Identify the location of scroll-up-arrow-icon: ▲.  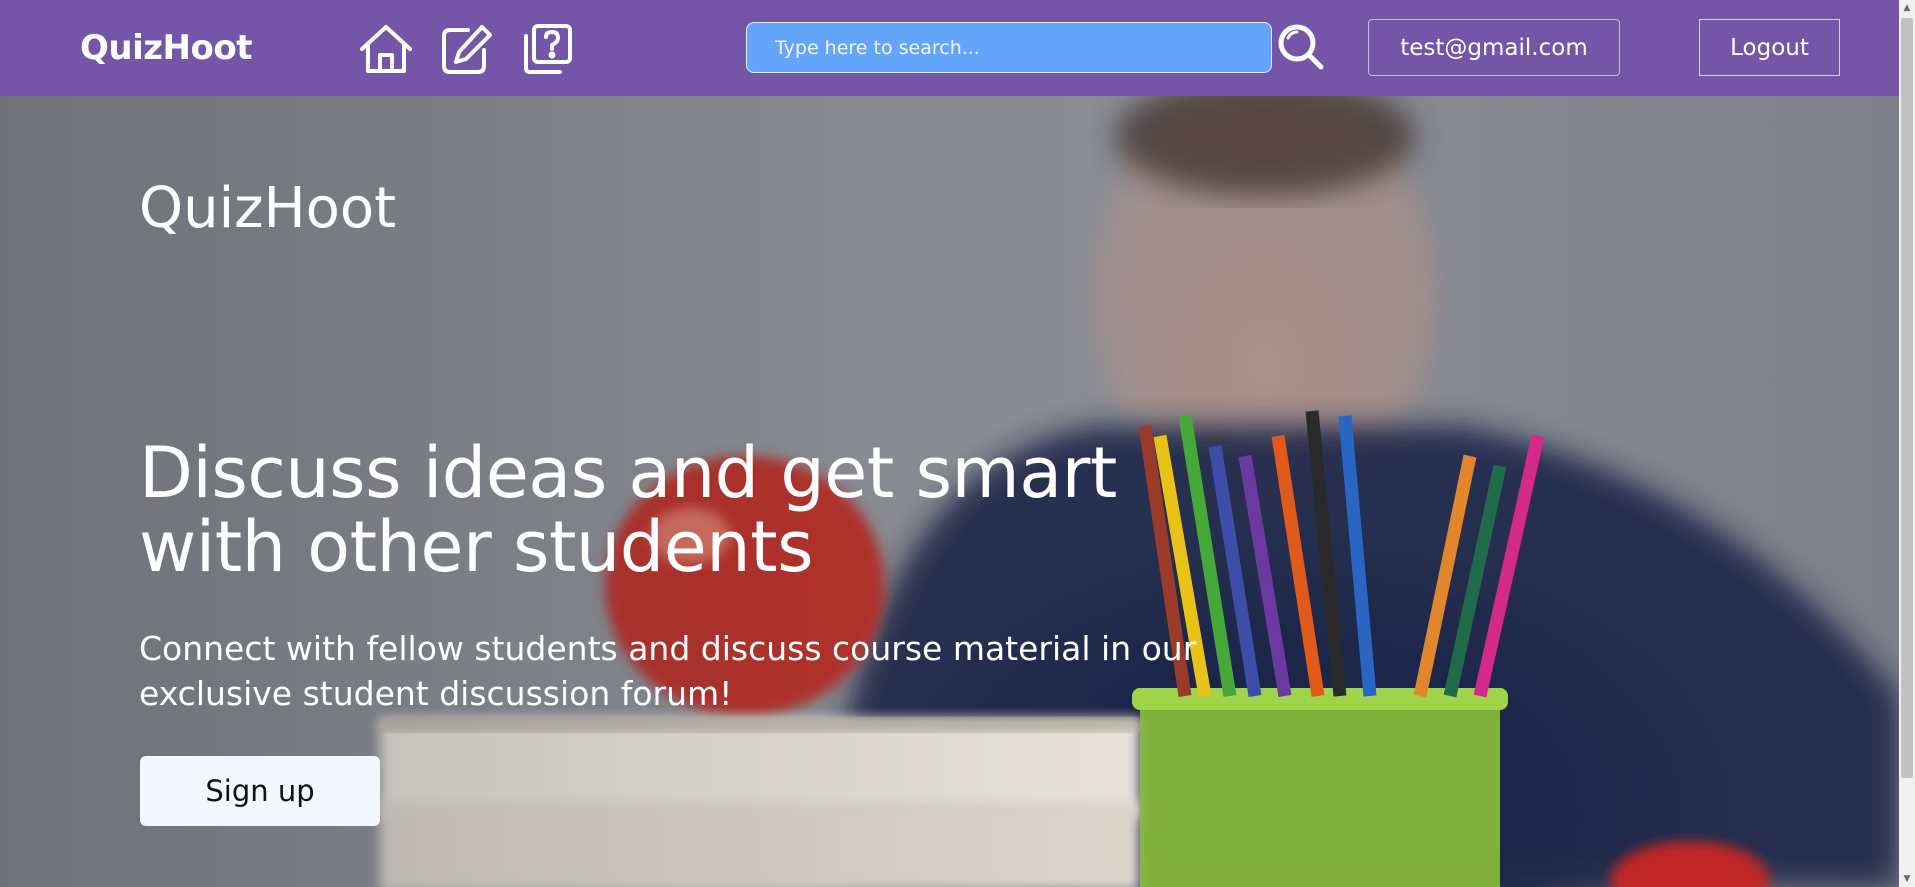
(1907, 8).